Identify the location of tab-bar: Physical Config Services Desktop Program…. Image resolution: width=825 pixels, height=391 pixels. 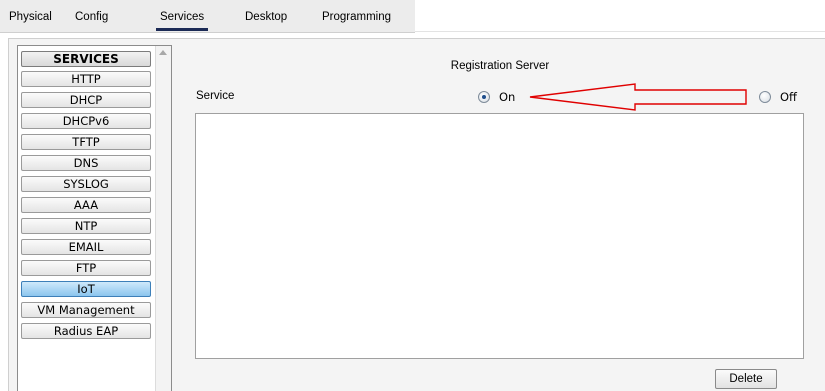
(412, 16).